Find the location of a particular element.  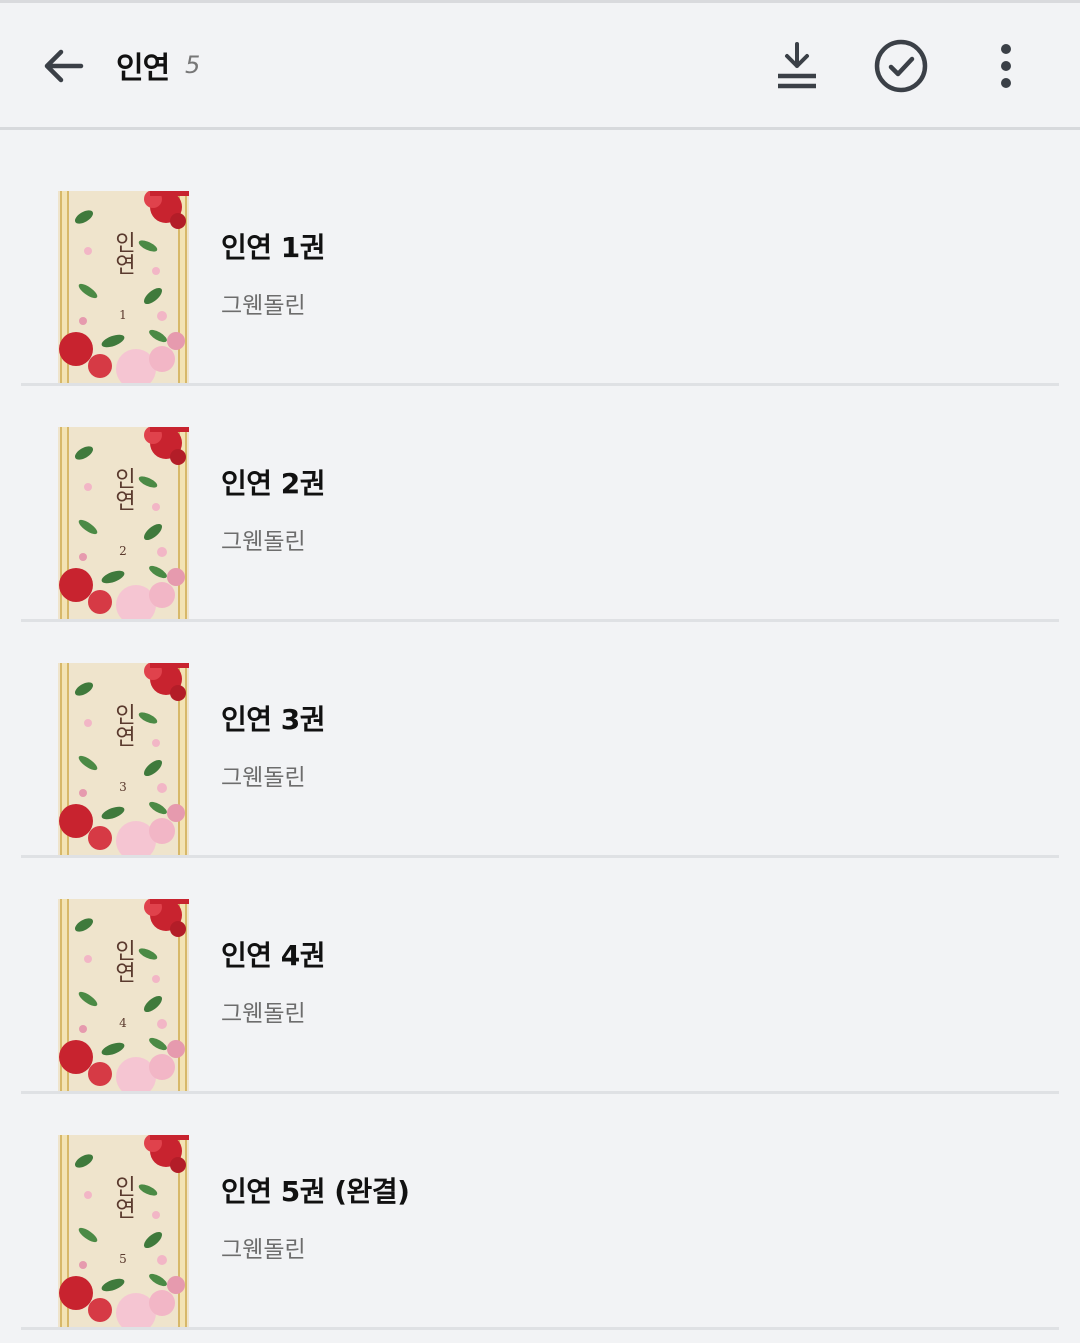

book-cover: 인연 2 is located at coordinates (123, 523).